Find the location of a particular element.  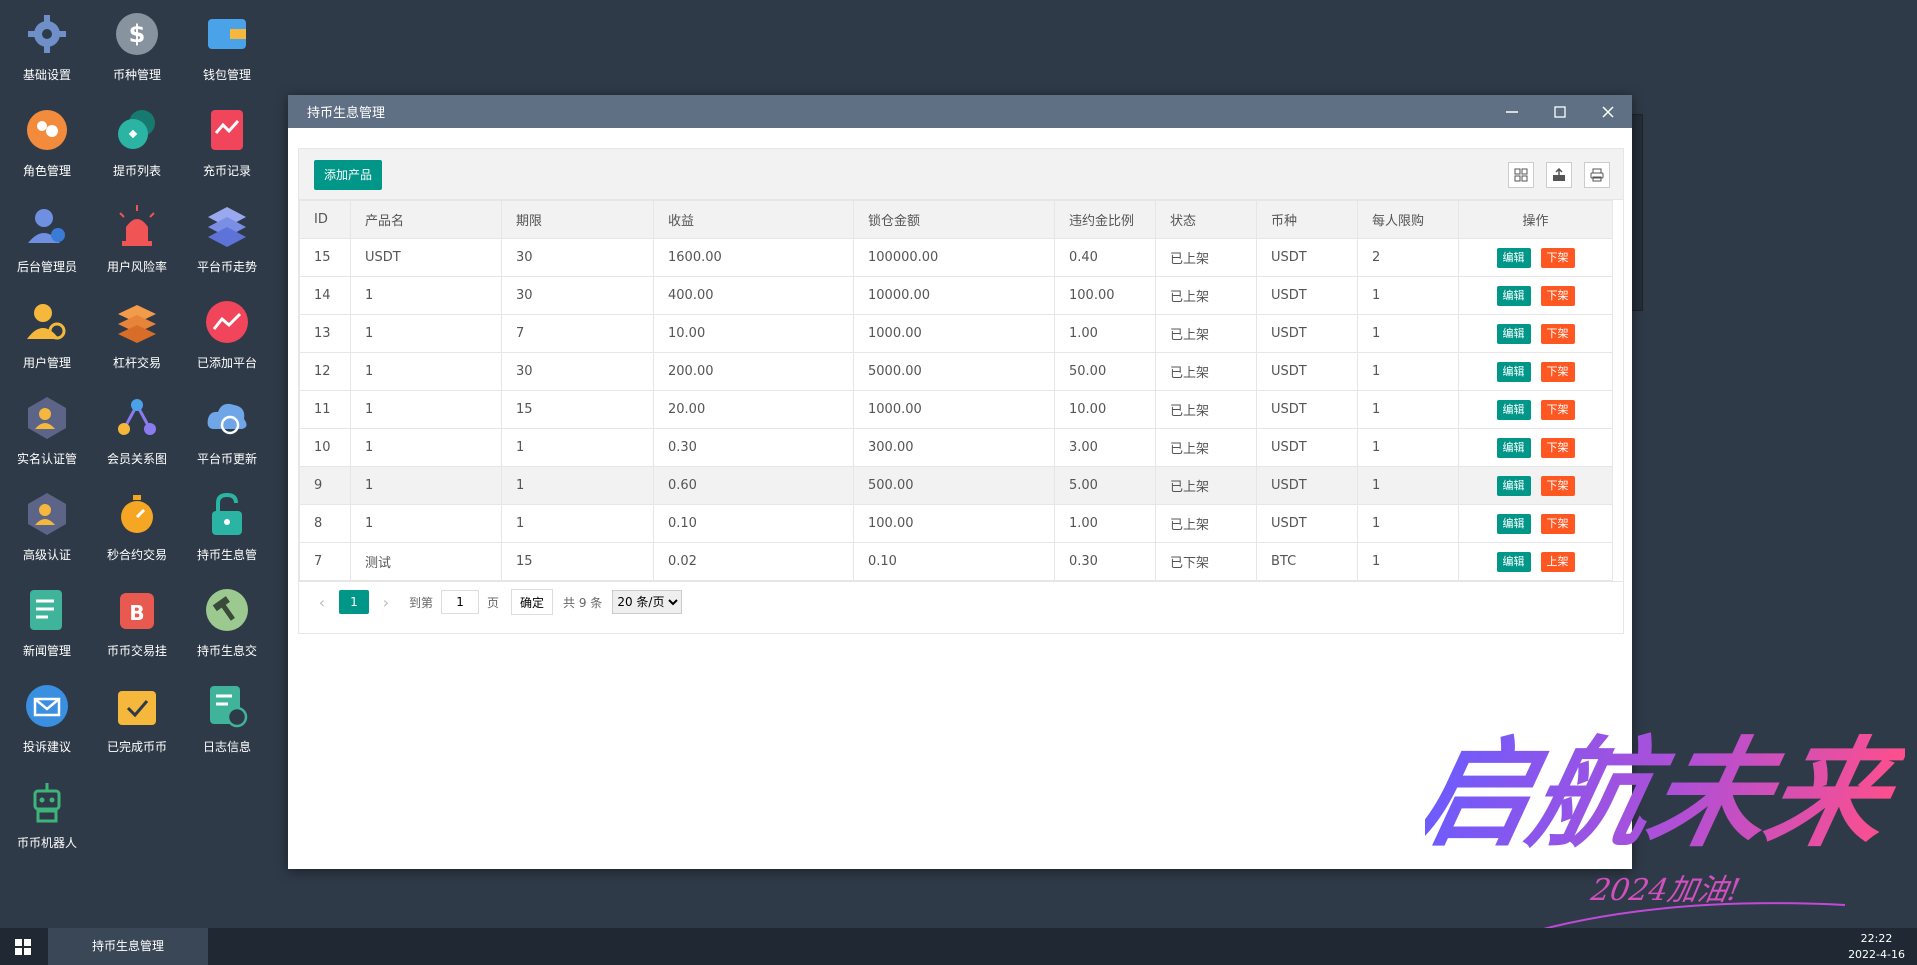

desktop-icon: 后台管理员 is located at coordinates (47, 240).